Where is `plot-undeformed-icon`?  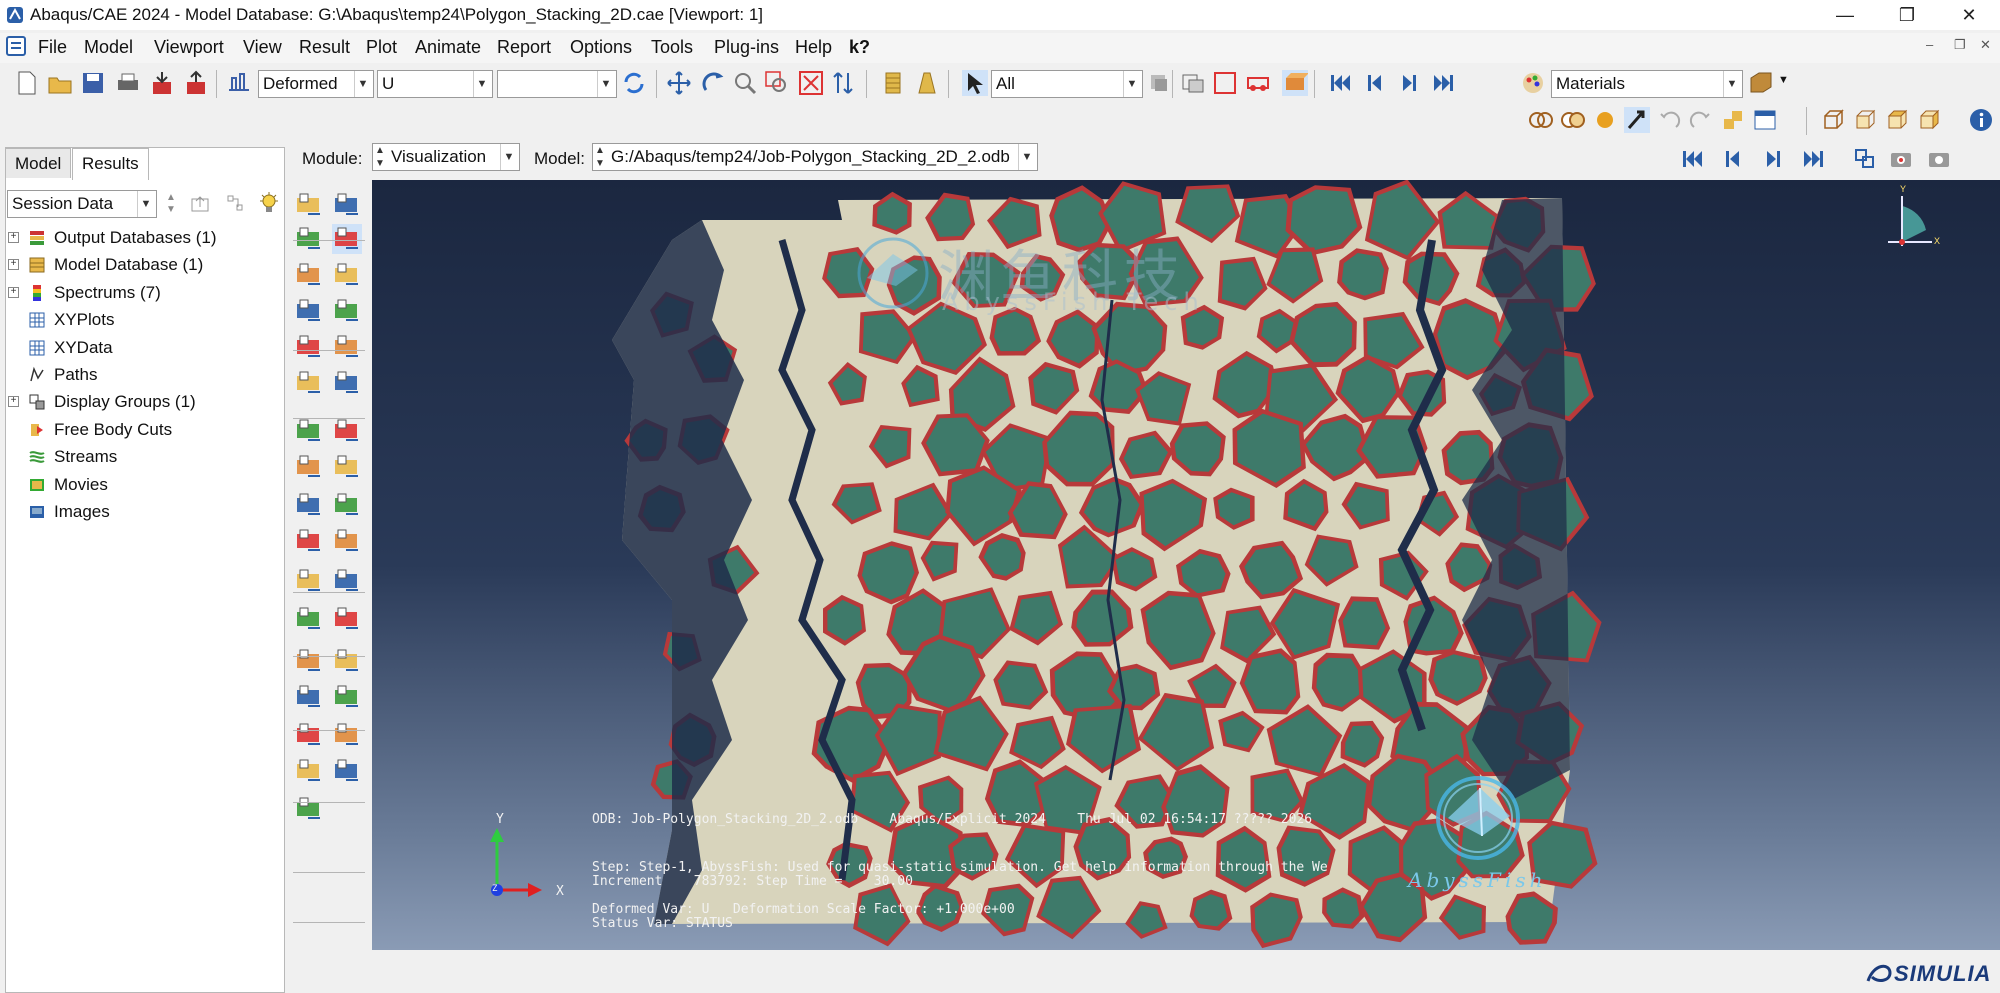 plot-undeformed-icon is located at coordinates (309, 205).